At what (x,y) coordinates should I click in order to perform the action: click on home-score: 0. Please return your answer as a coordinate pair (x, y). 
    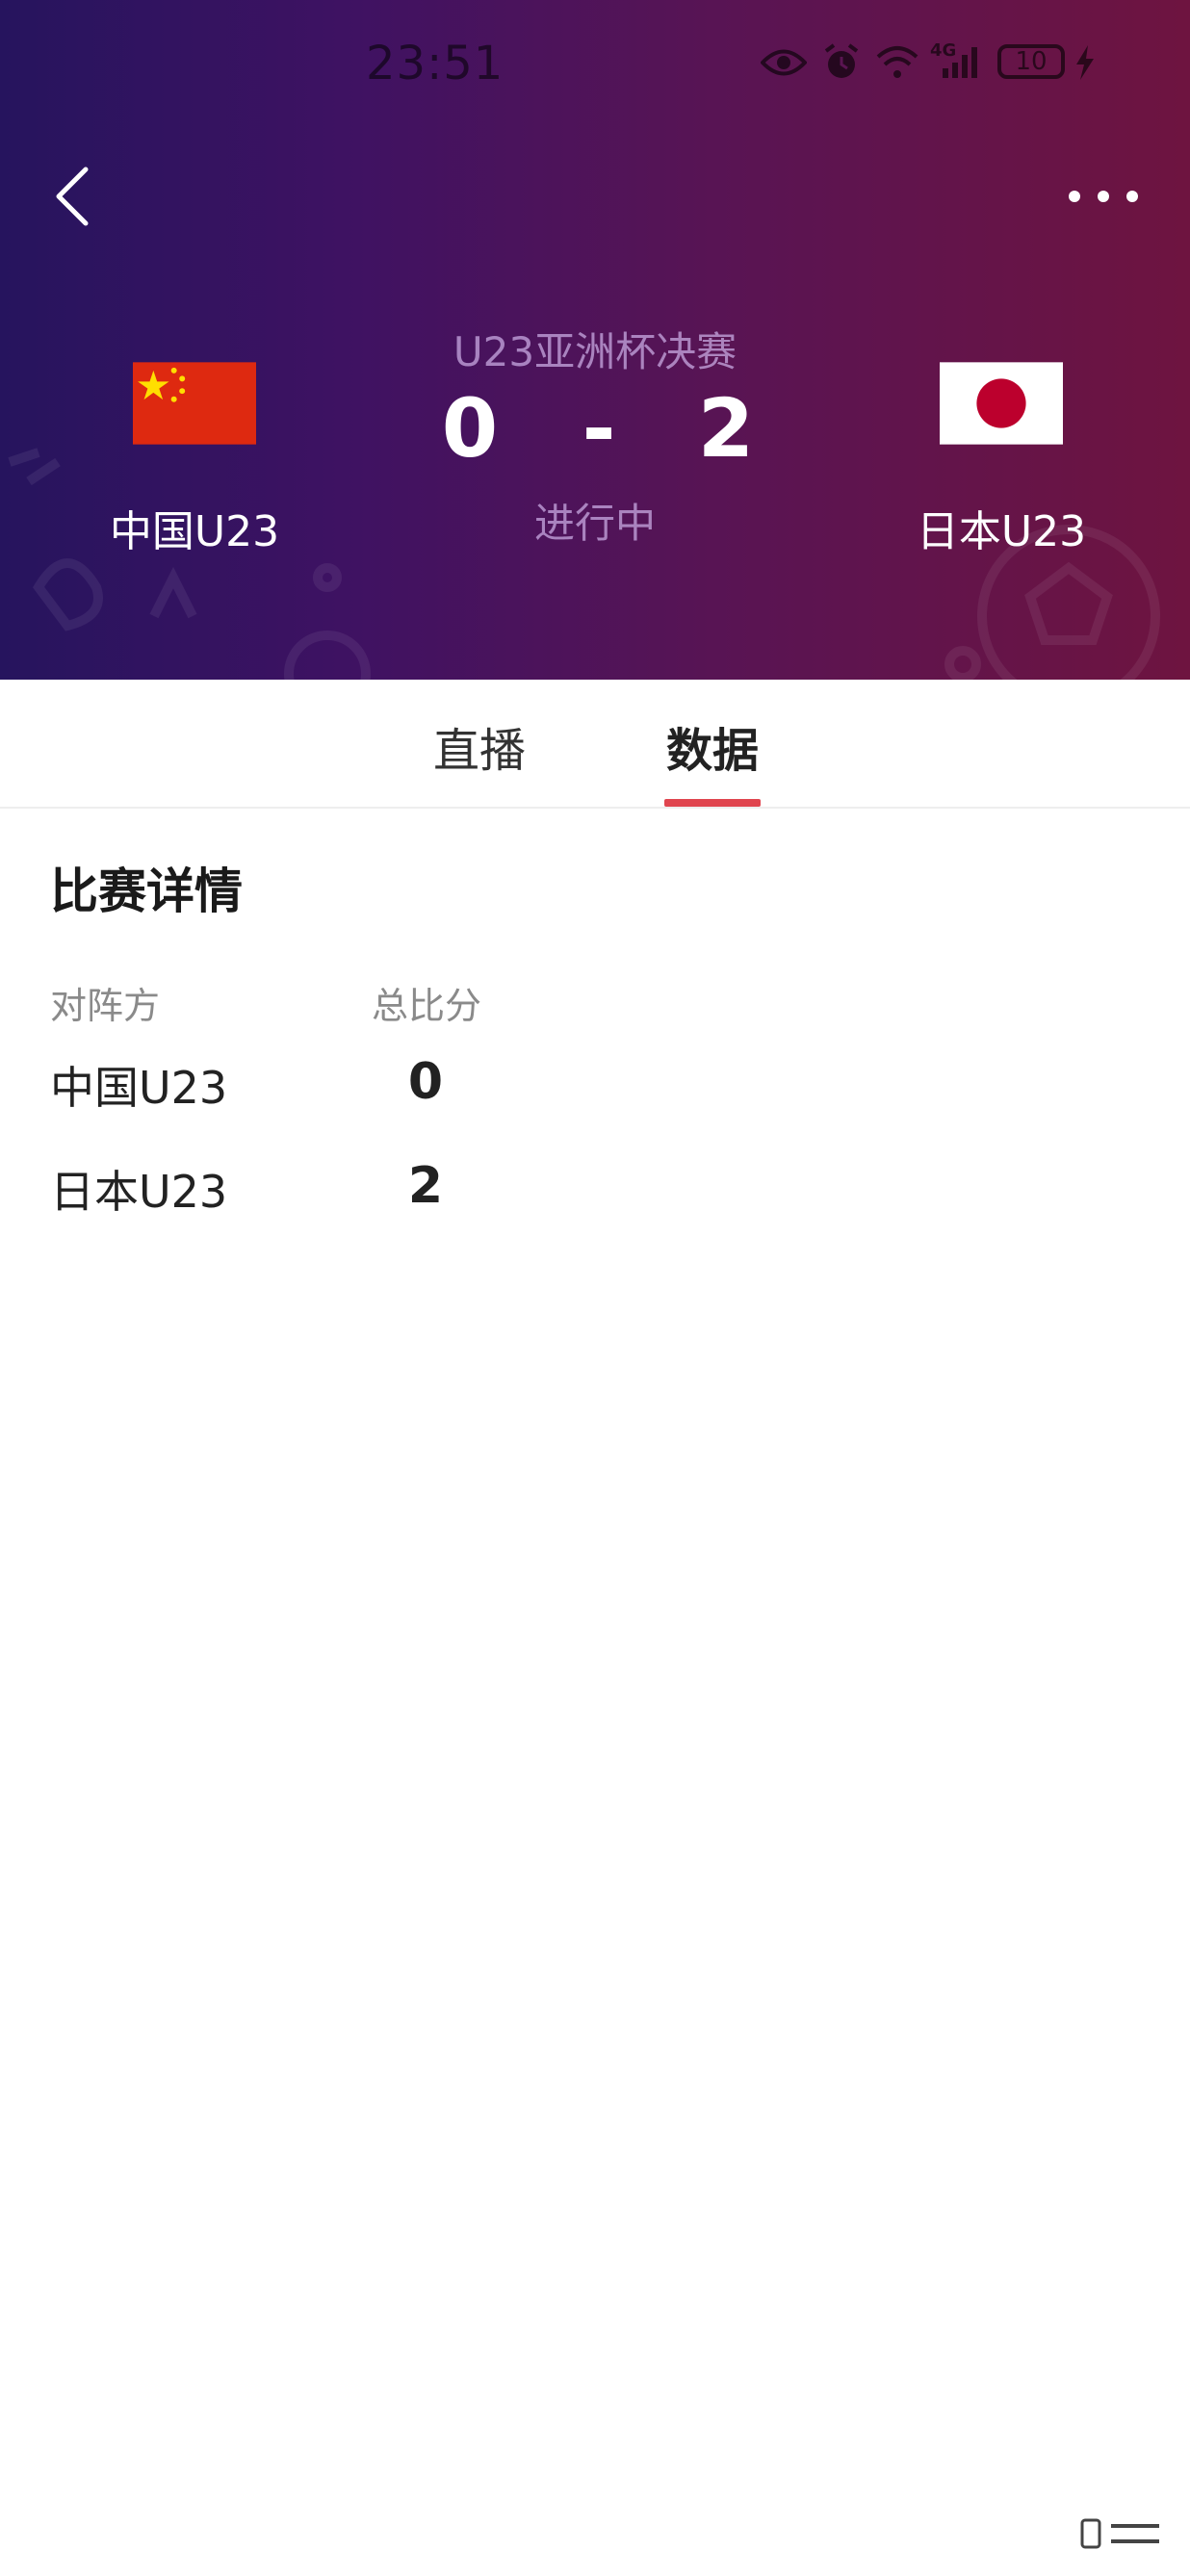
    Looking at the image, I should click on (470, 428).